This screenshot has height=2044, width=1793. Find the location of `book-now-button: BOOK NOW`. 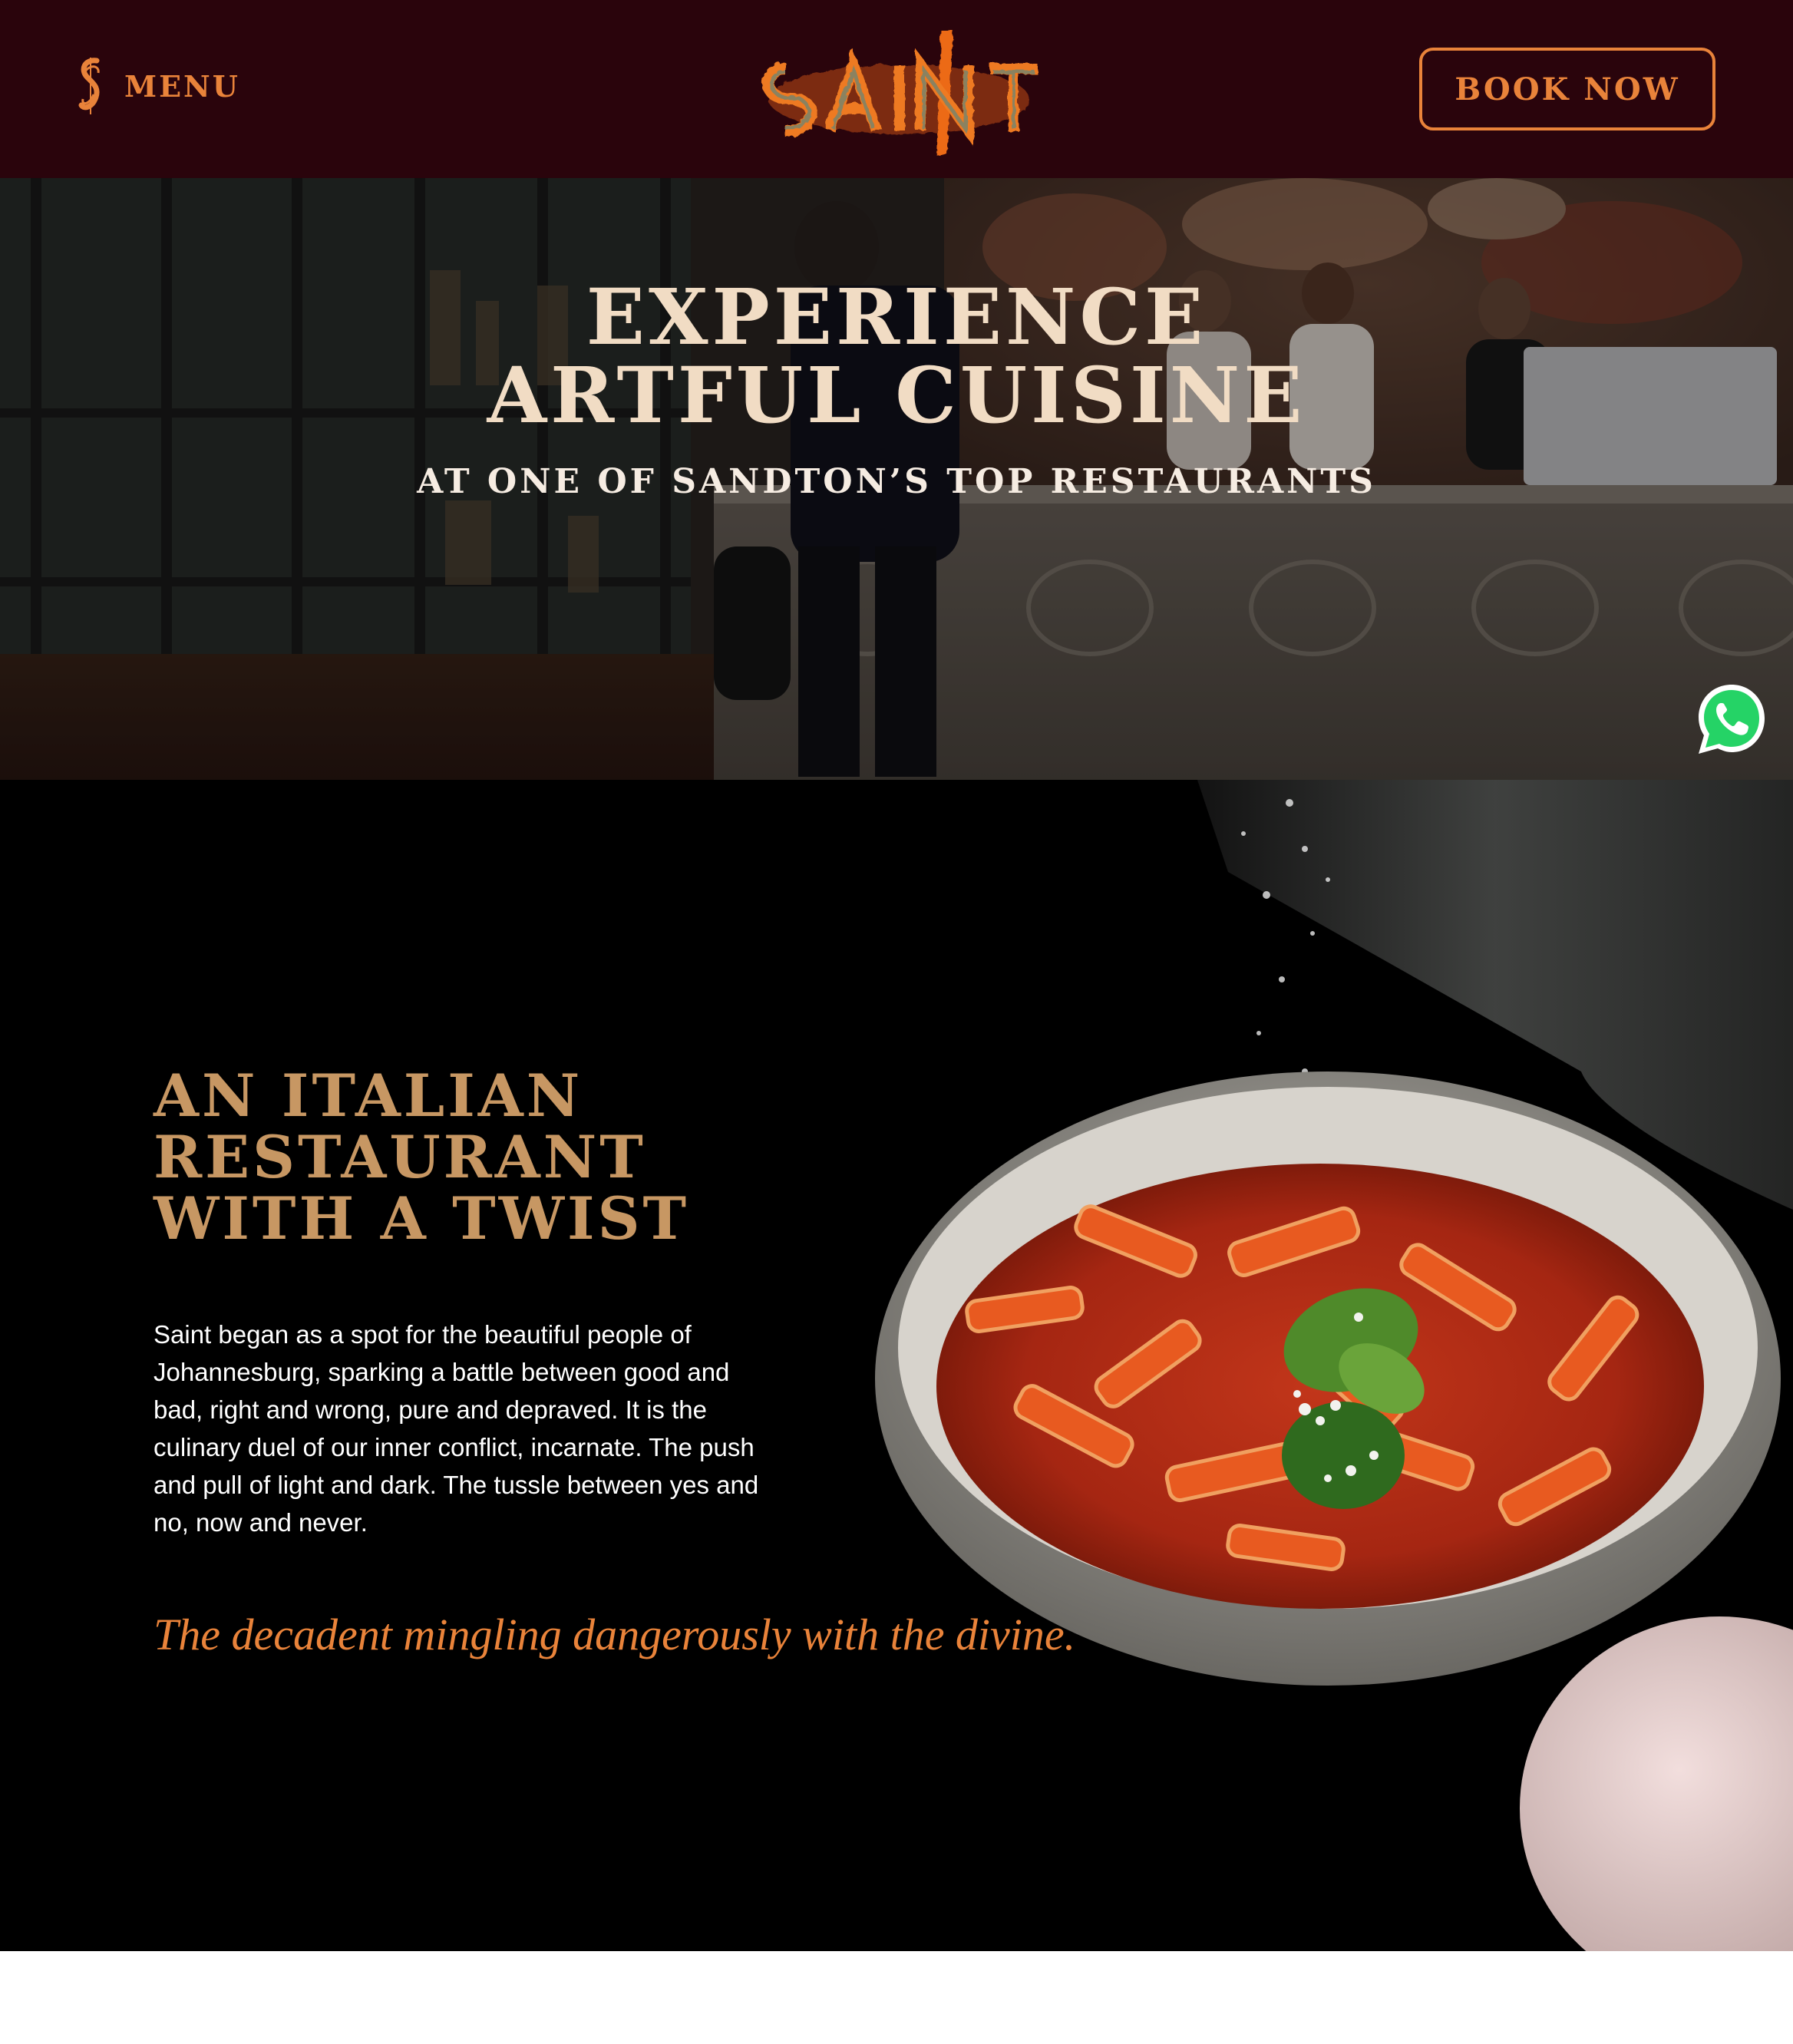

book-now-button: BOOK NOW is located at coordinates (1567, 89).